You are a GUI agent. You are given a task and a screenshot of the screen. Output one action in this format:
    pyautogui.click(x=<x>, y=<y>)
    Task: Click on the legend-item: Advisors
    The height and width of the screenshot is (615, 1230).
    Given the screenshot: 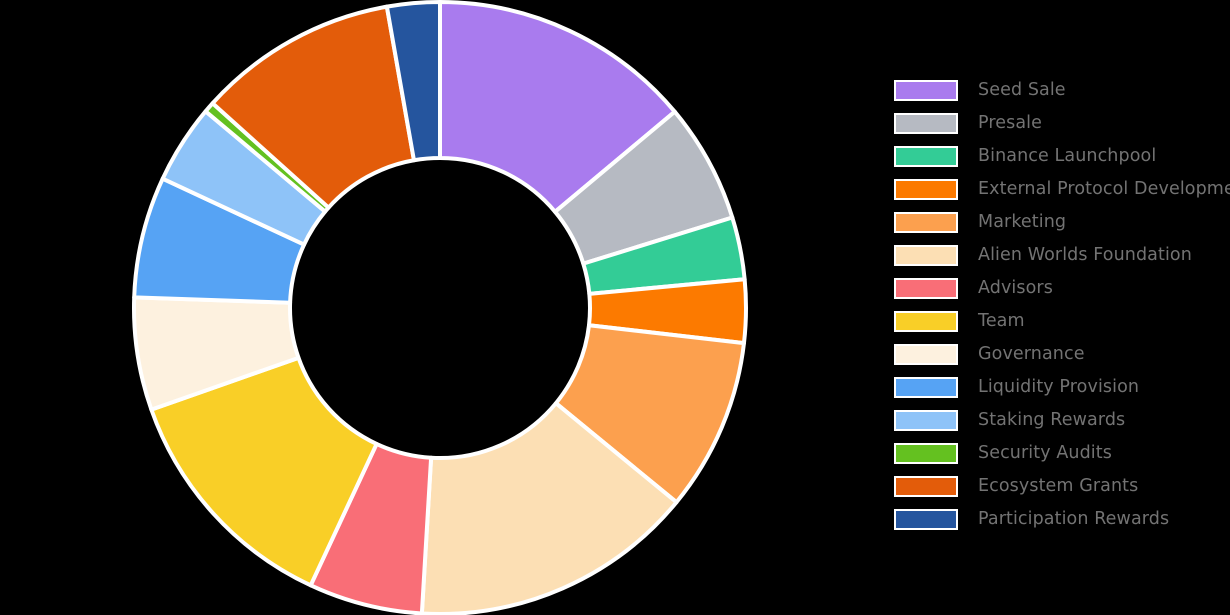 What is the action you would take?
    pyautogui.click(x=973, y=288)
    